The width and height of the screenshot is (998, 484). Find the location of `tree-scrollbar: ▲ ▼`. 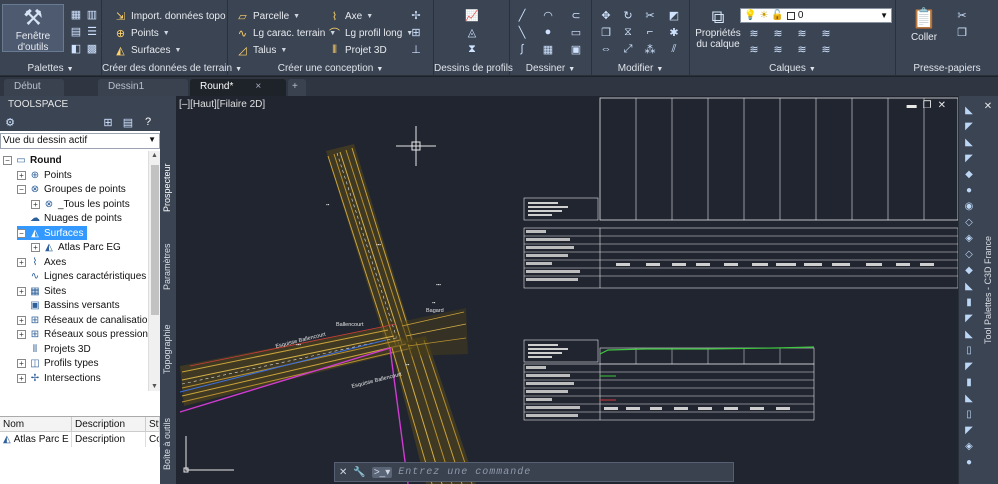

tree-scrollbar: ▲ ▼ is located at coordinates (154, 271).